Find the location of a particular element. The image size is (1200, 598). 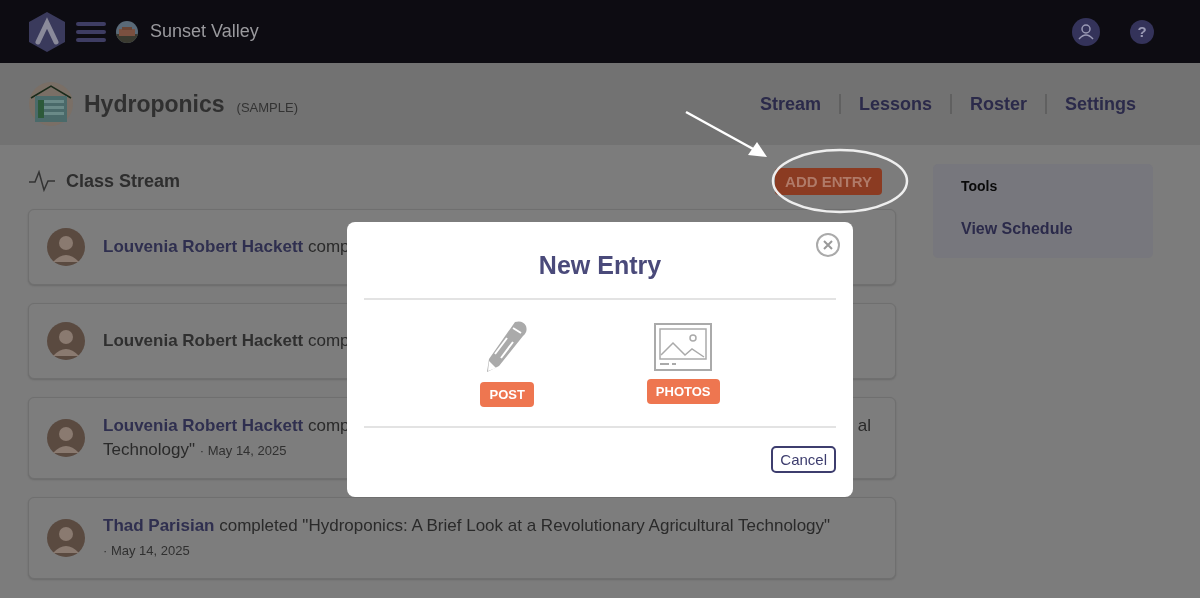

close-icon is located at coordinates (828, 245).